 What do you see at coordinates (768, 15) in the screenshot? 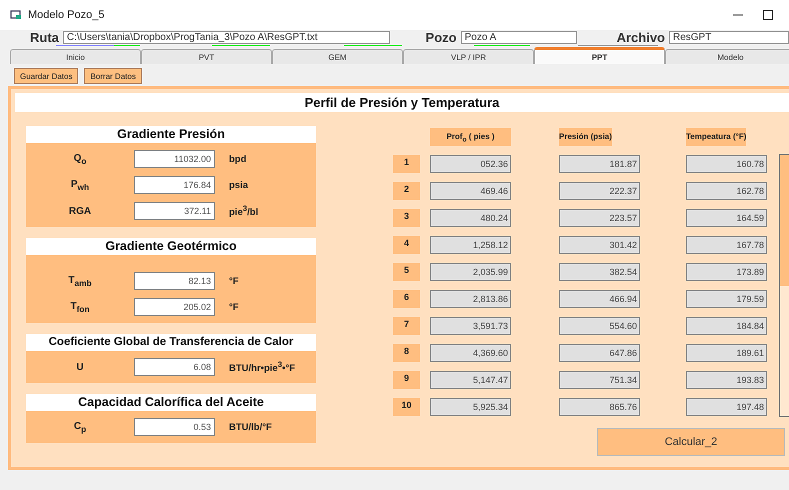
I see `maximize-icon` at bounding box center [768, 15].